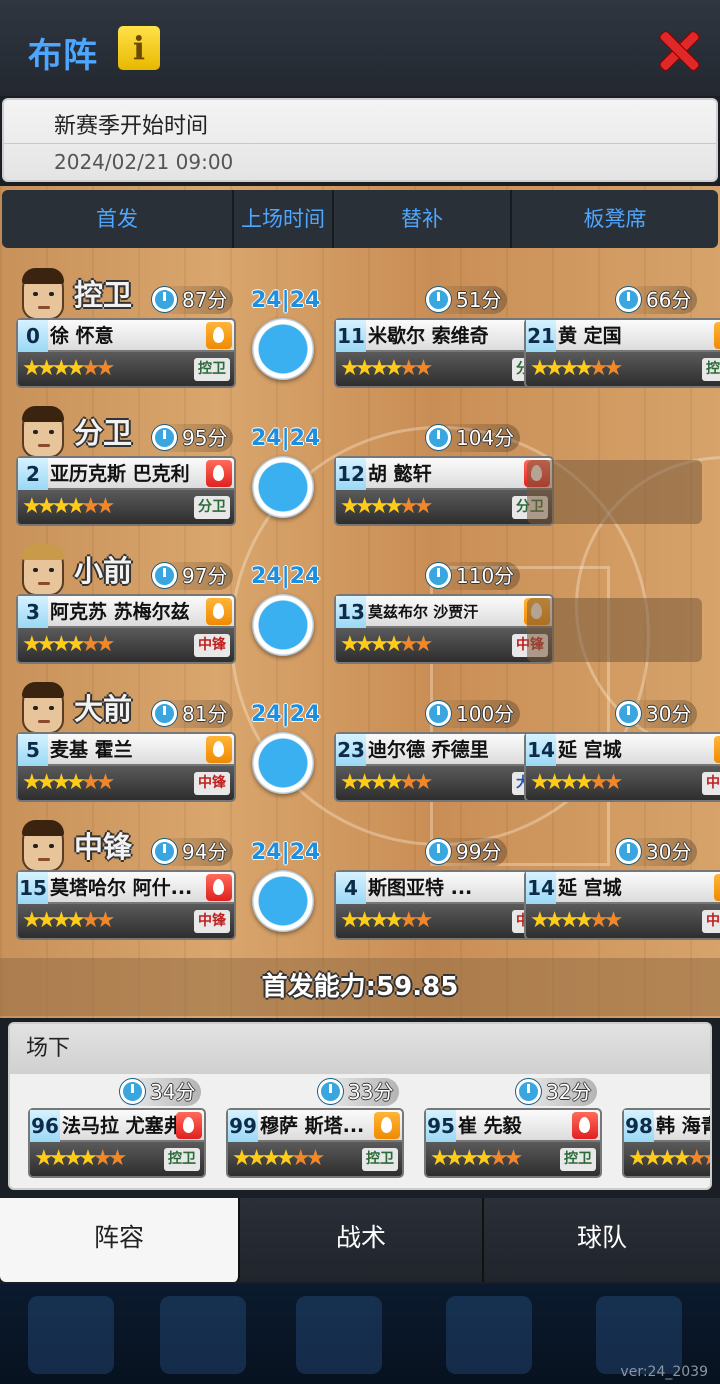 Image resolution: width=720 pixels, height=1384 pixels. What do you see at coordinates (212, 507) in the screenshot?
I see `position-badge: 分卫` at bounding box center [212, 507].